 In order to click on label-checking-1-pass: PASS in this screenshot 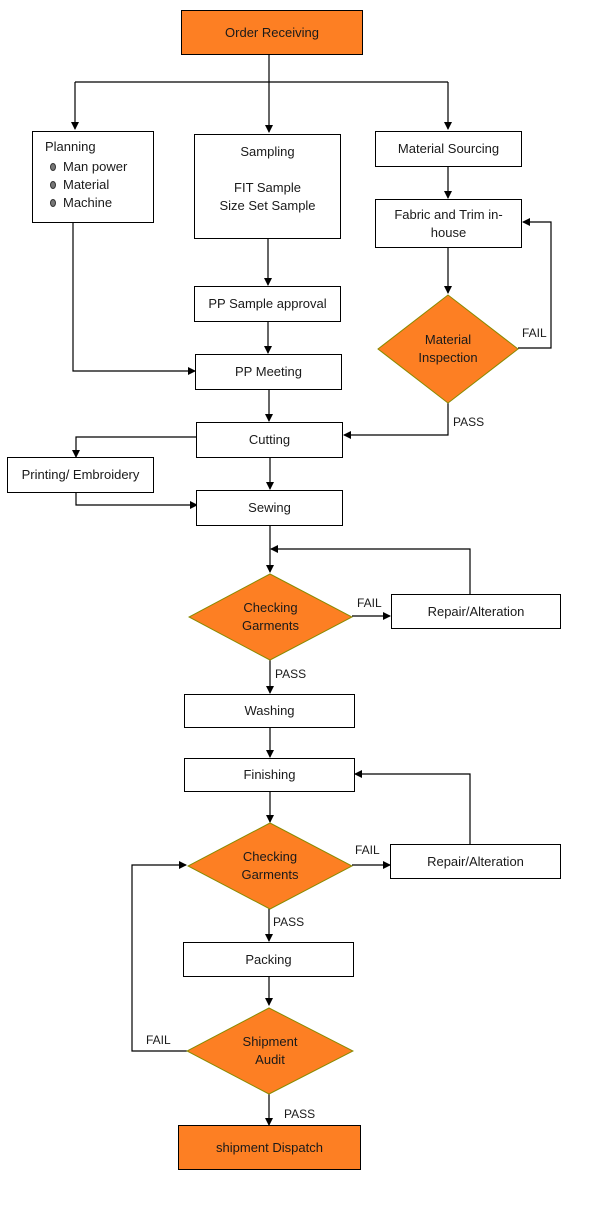, I will do `click(291, 674)`.